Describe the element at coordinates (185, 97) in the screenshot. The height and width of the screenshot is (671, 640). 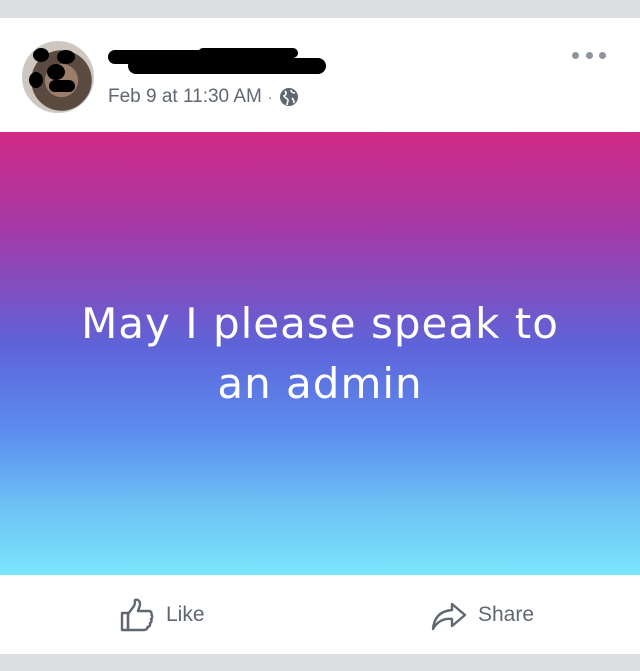
I see `post-timestamp: Feb 9 at 11:30 AM` at that location.